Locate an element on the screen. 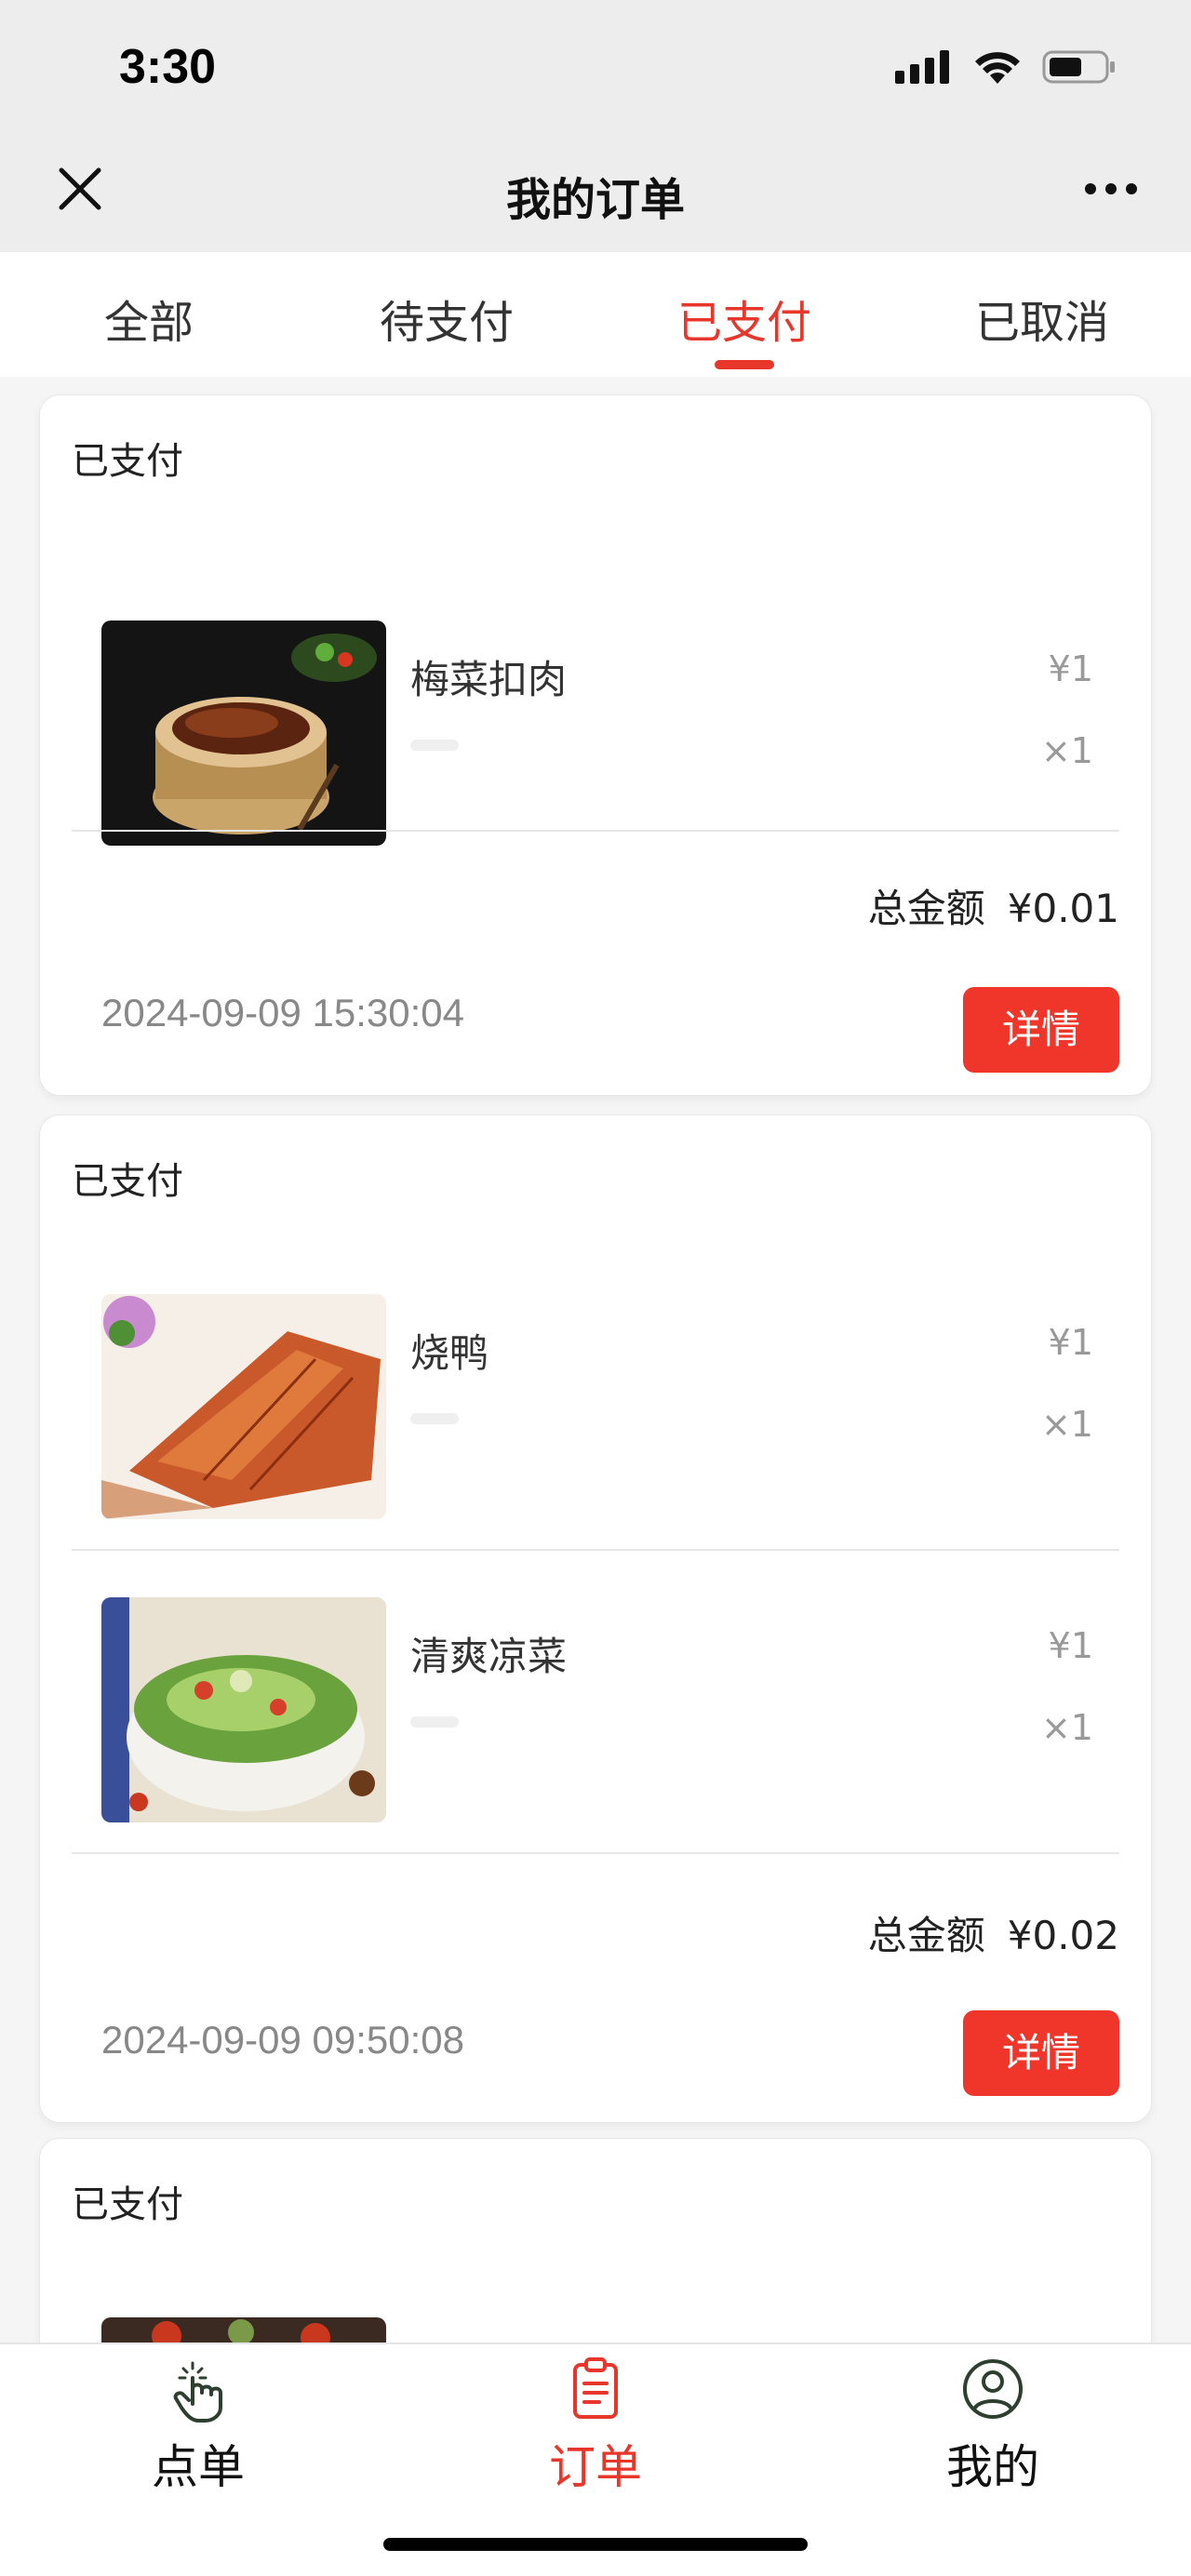 Image resolution: width=1191 pixels, height=2576 pixels. food-image-roast-duck is located at coordinates (243, 1406).